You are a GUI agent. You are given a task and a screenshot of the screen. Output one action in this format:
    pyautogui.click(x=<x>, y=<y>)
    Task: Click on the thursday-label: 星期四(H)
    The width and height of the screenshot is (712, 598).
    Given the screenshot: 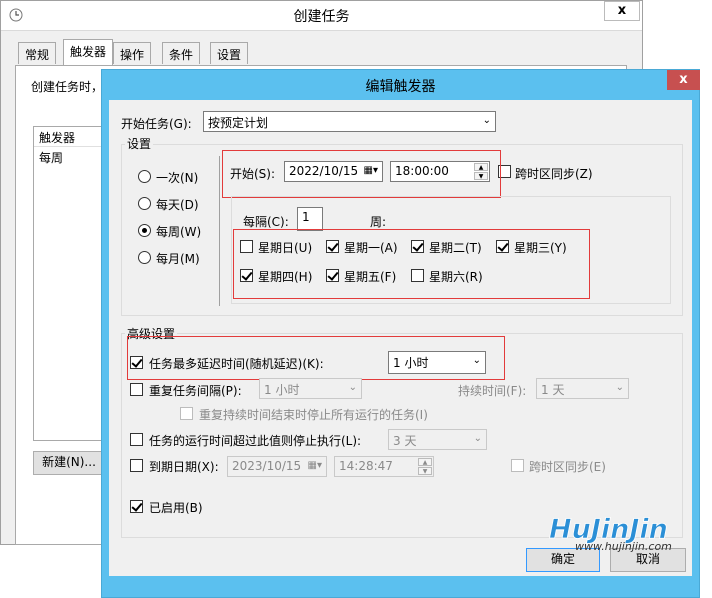 What is the action you would take?
    pyautogui.click(x=285, y=276)
    